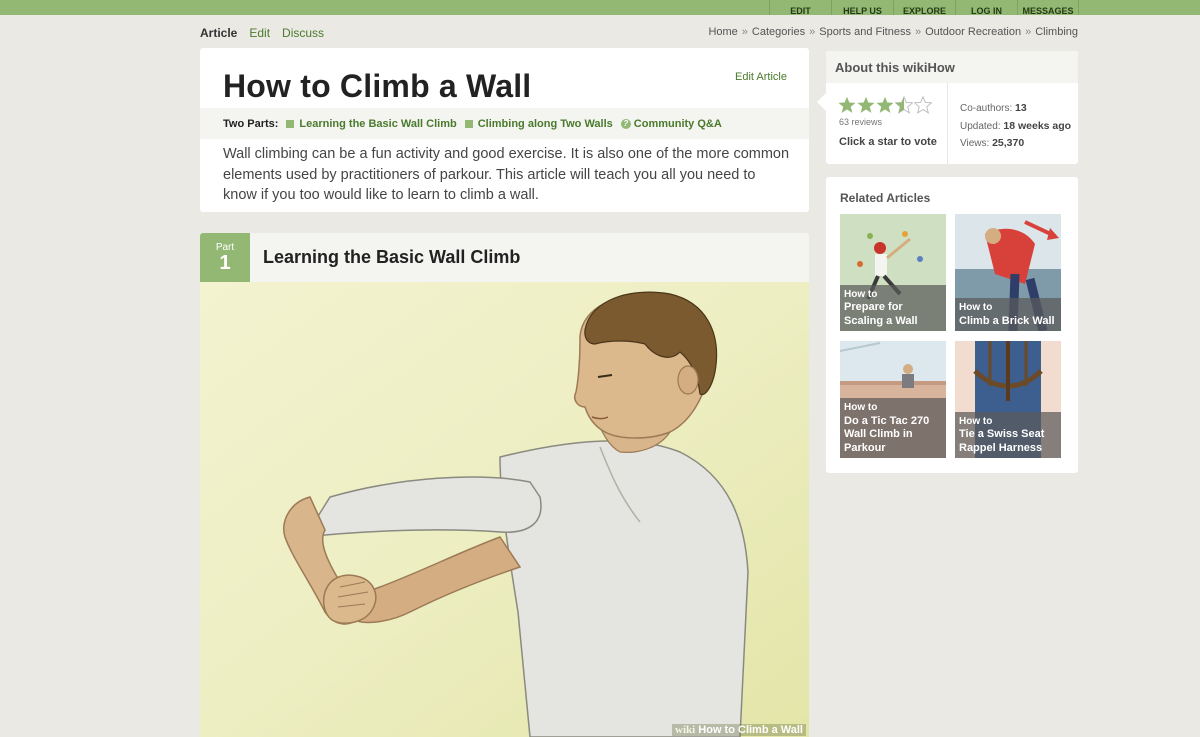 This screenshot has height=737, width=1200. Describe the element at coordinates (1008, 143) in the screenshot. I see `views-value: 25,370` at that location.